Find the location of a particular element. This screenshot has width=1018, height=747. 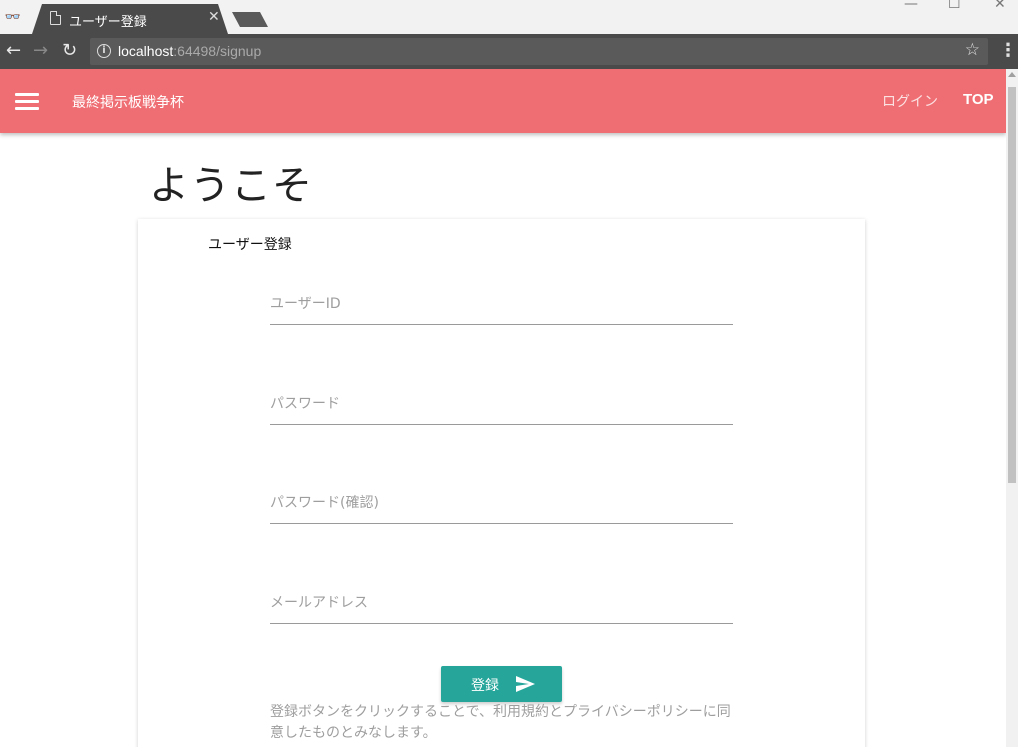

minimize-icon: — is located at coordinates (911, 6).